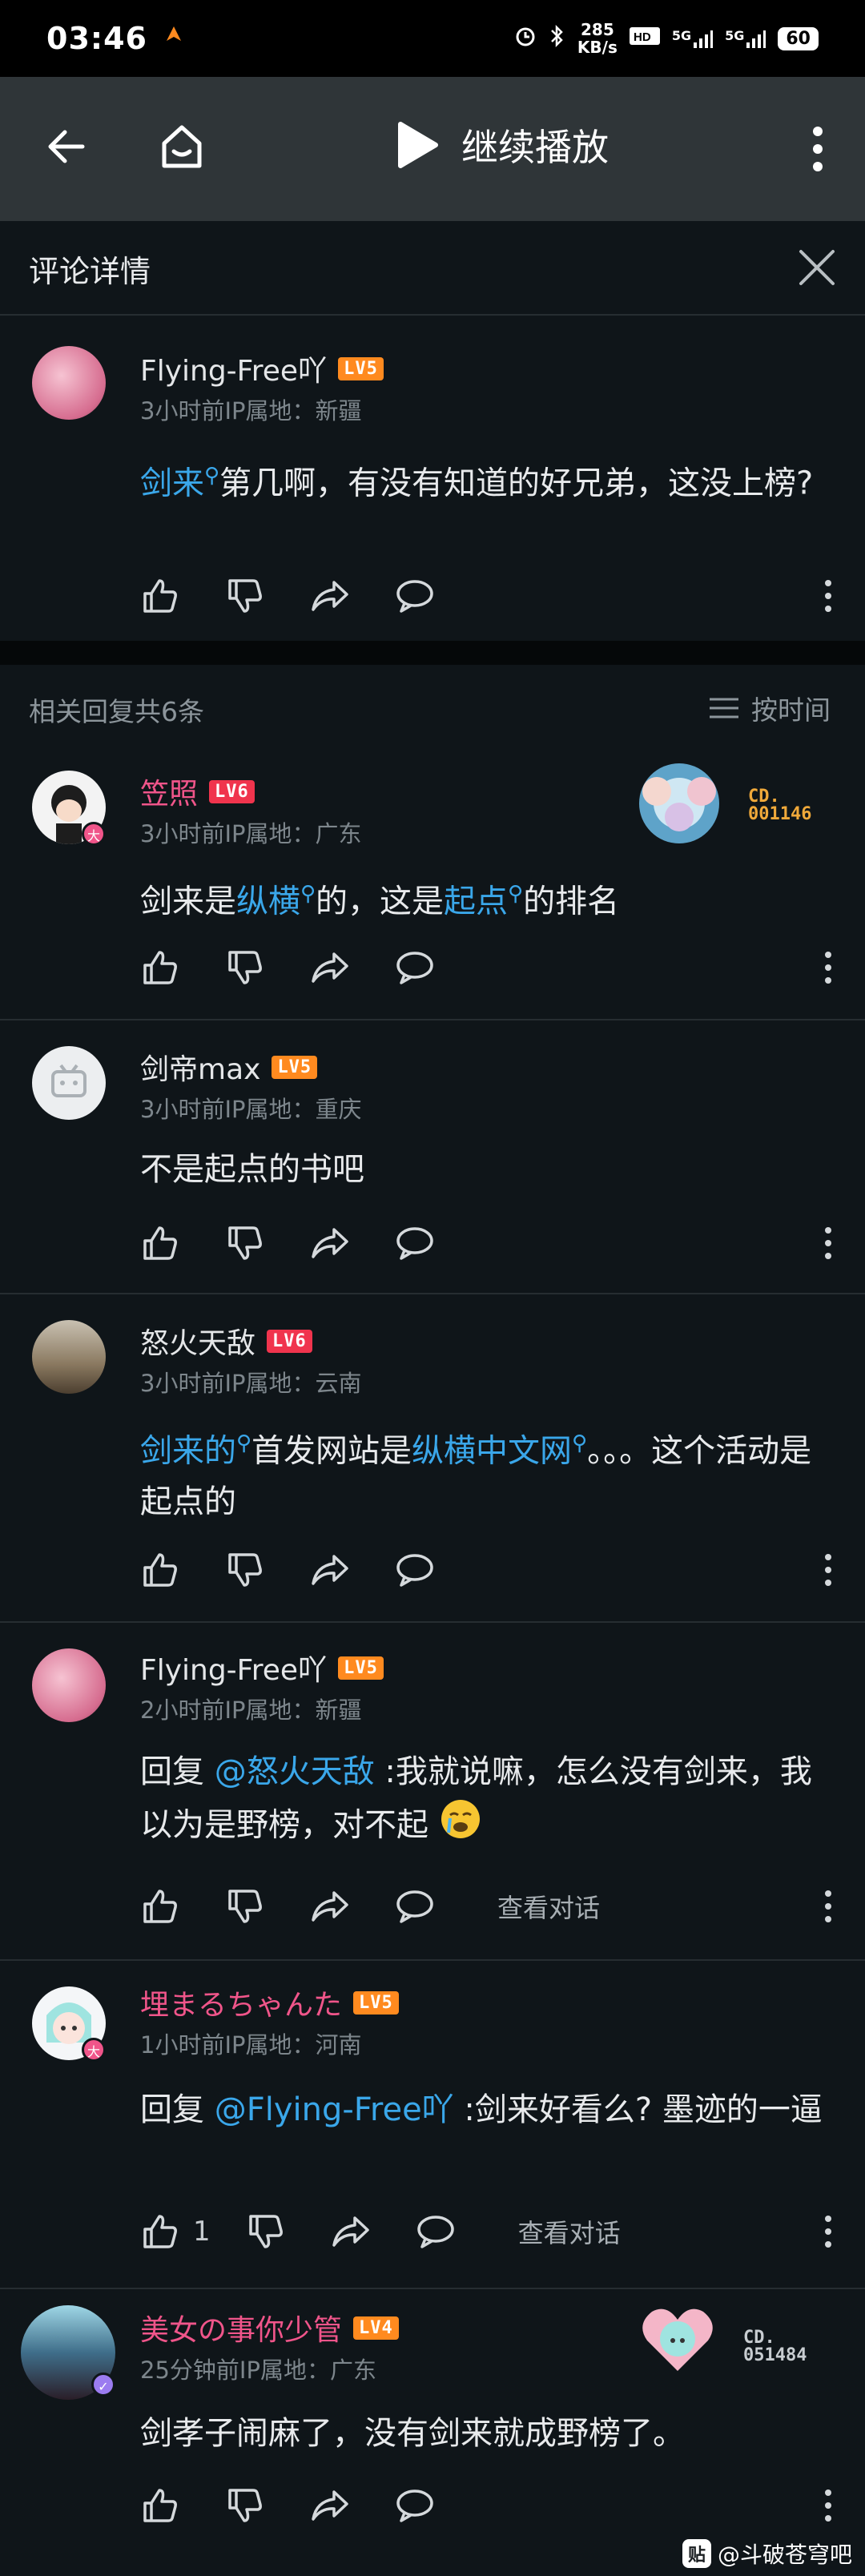  What do you see at coordinates (258, 2370) in the screenshot?
I see `comment-meta: 25分钟前IP属地：广东` at bounding box center [258, 2370].